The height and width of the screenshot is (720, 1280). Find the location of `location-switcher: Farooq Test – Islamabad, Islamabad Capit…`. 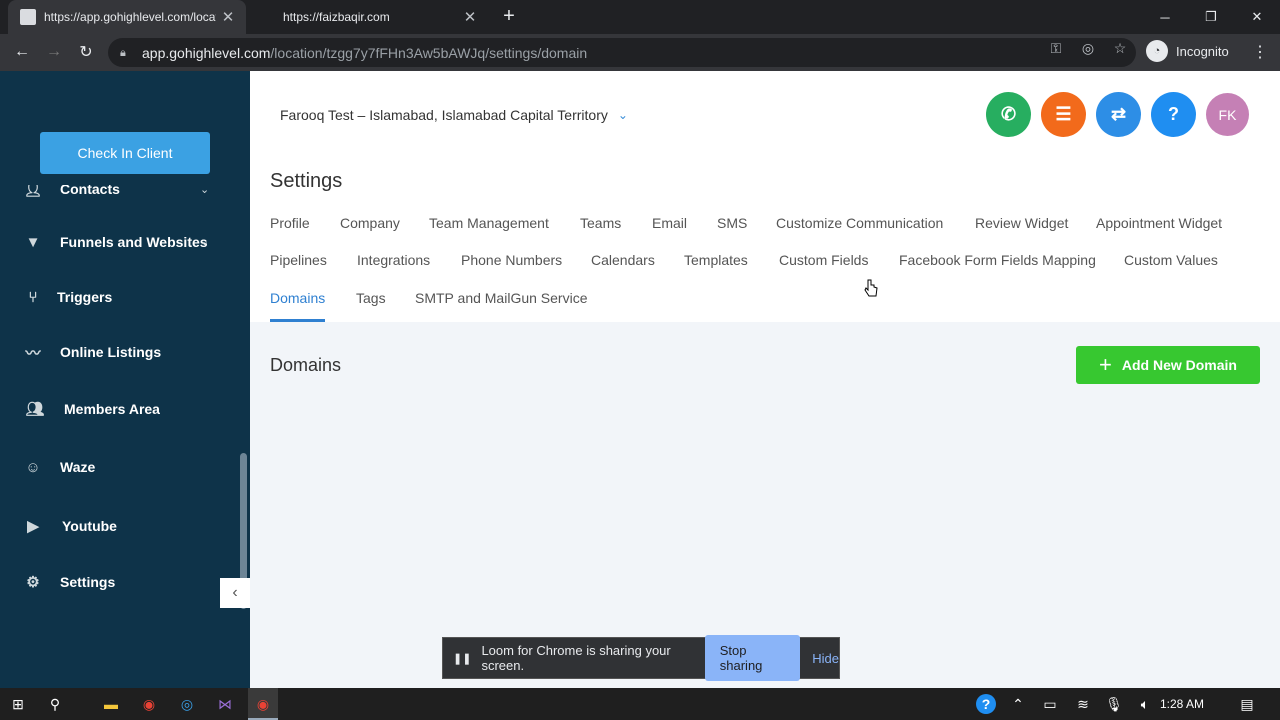

location-switcher: Farooq Test – Islamabad, Islamabad Capit… is located at coordinates (454, 115).